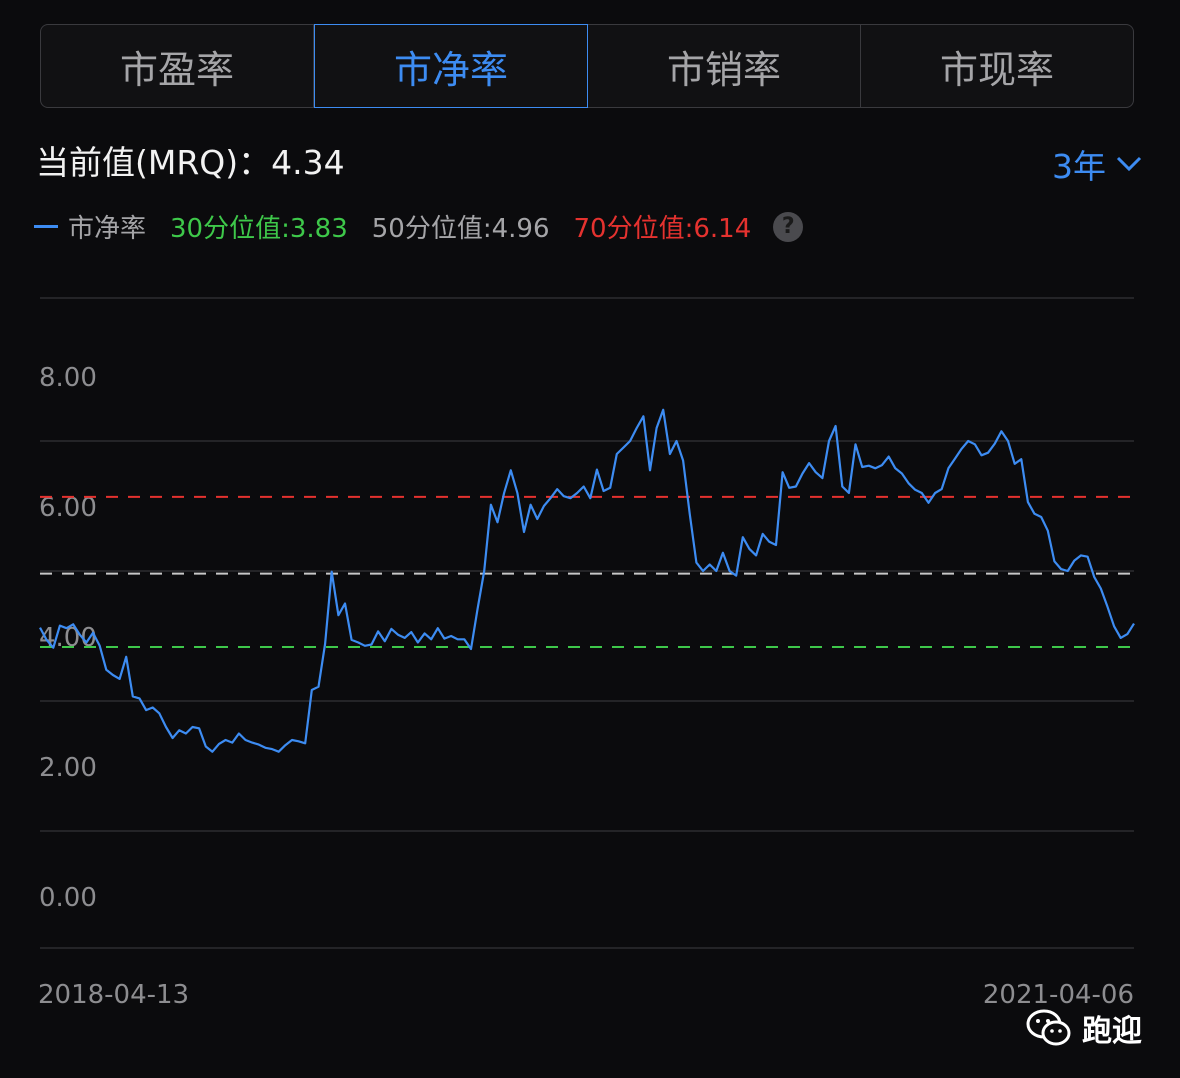 This screenshot has width=1180, height=1078. What do you see at coordinates (1129, 164) in the screenshot?
I see `chevron-down-icon` at bounding box center [1129, 164].